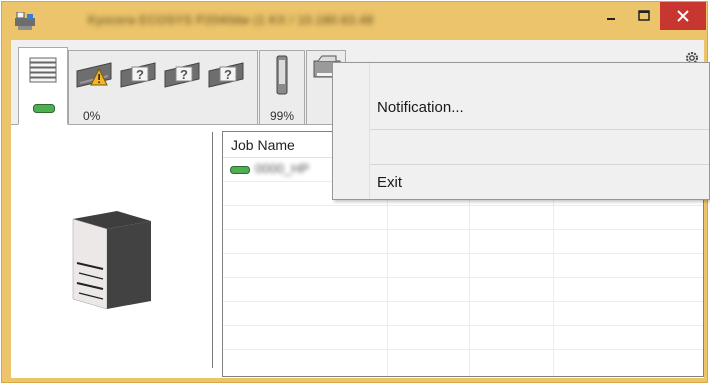 This screenshot has height=385, width=710. Describe the element at coordinates (43, 70) in the screenshot. I see `toner-stack-icon` at that location.